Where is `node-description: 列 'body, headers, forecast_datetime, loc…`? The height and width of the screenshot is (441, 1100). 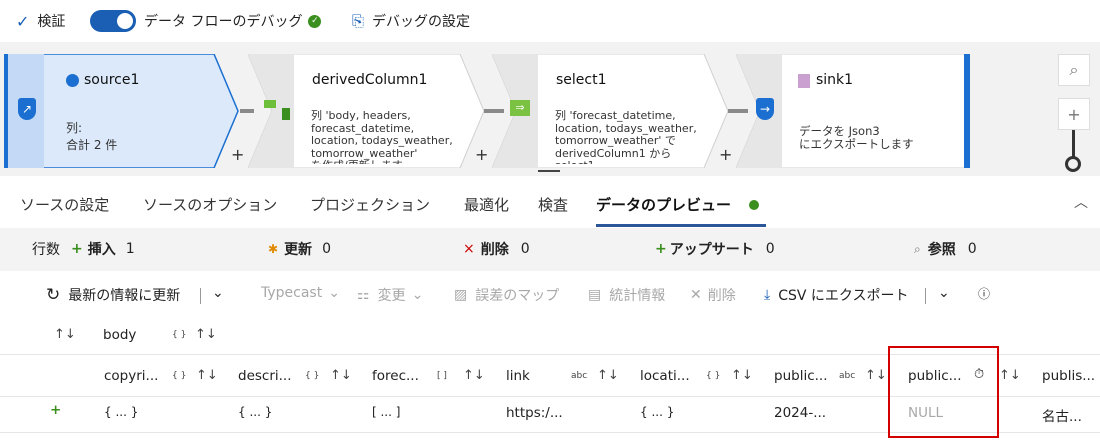
node-description: 列 'body, headers, forecast_datetime, loc… is located at coordinates (382, 137).